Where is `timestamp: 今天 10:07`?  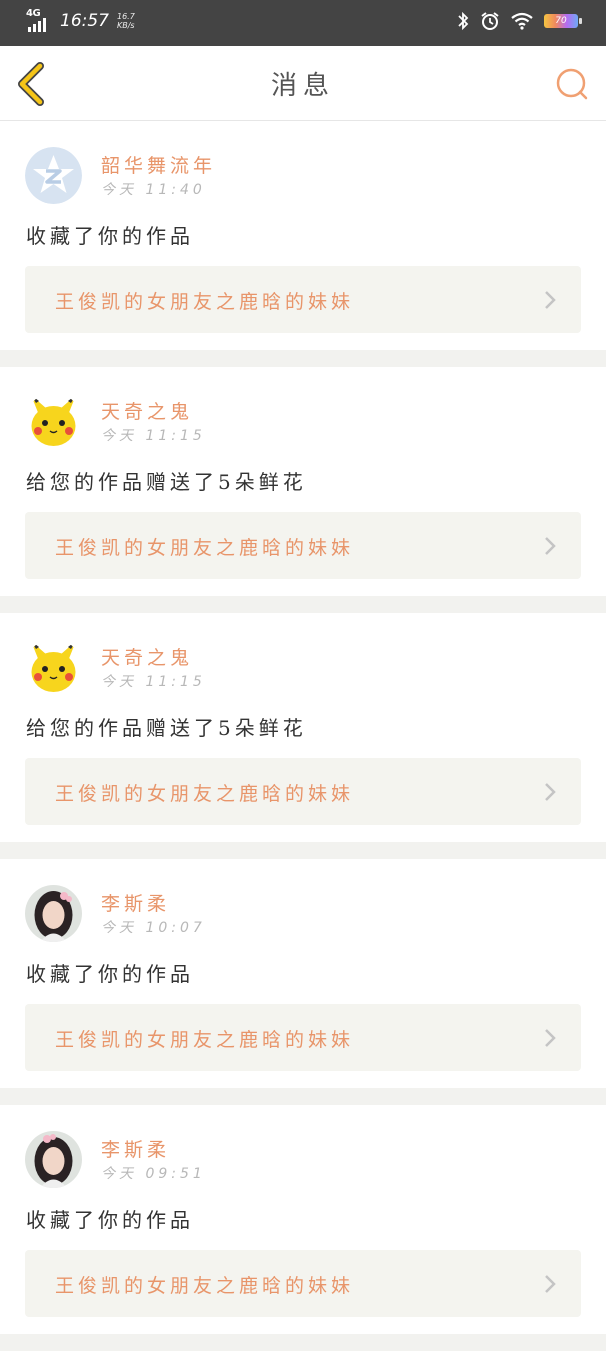 timestamp: 今天 10:07 is located at coordinates (153, 928).